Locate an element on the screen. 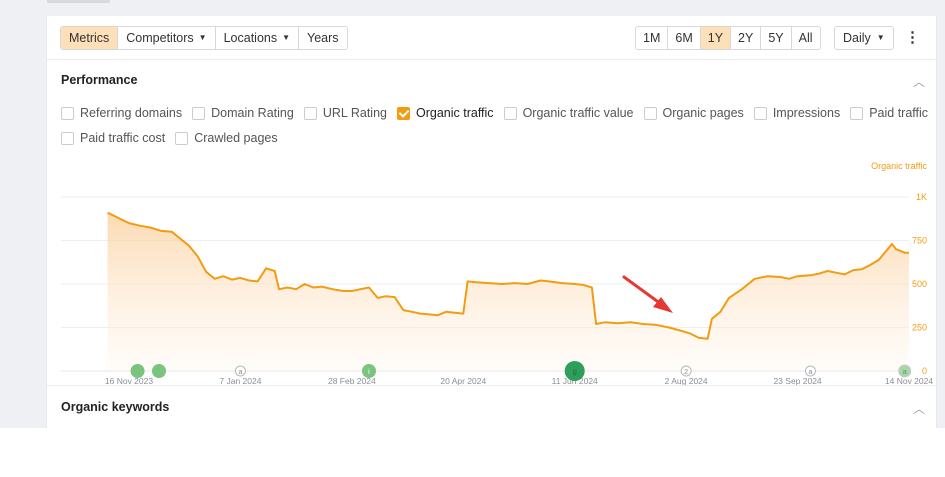 The image size is (945, 477). metric-label: Organic traffic is located at coordinates (454, 113).